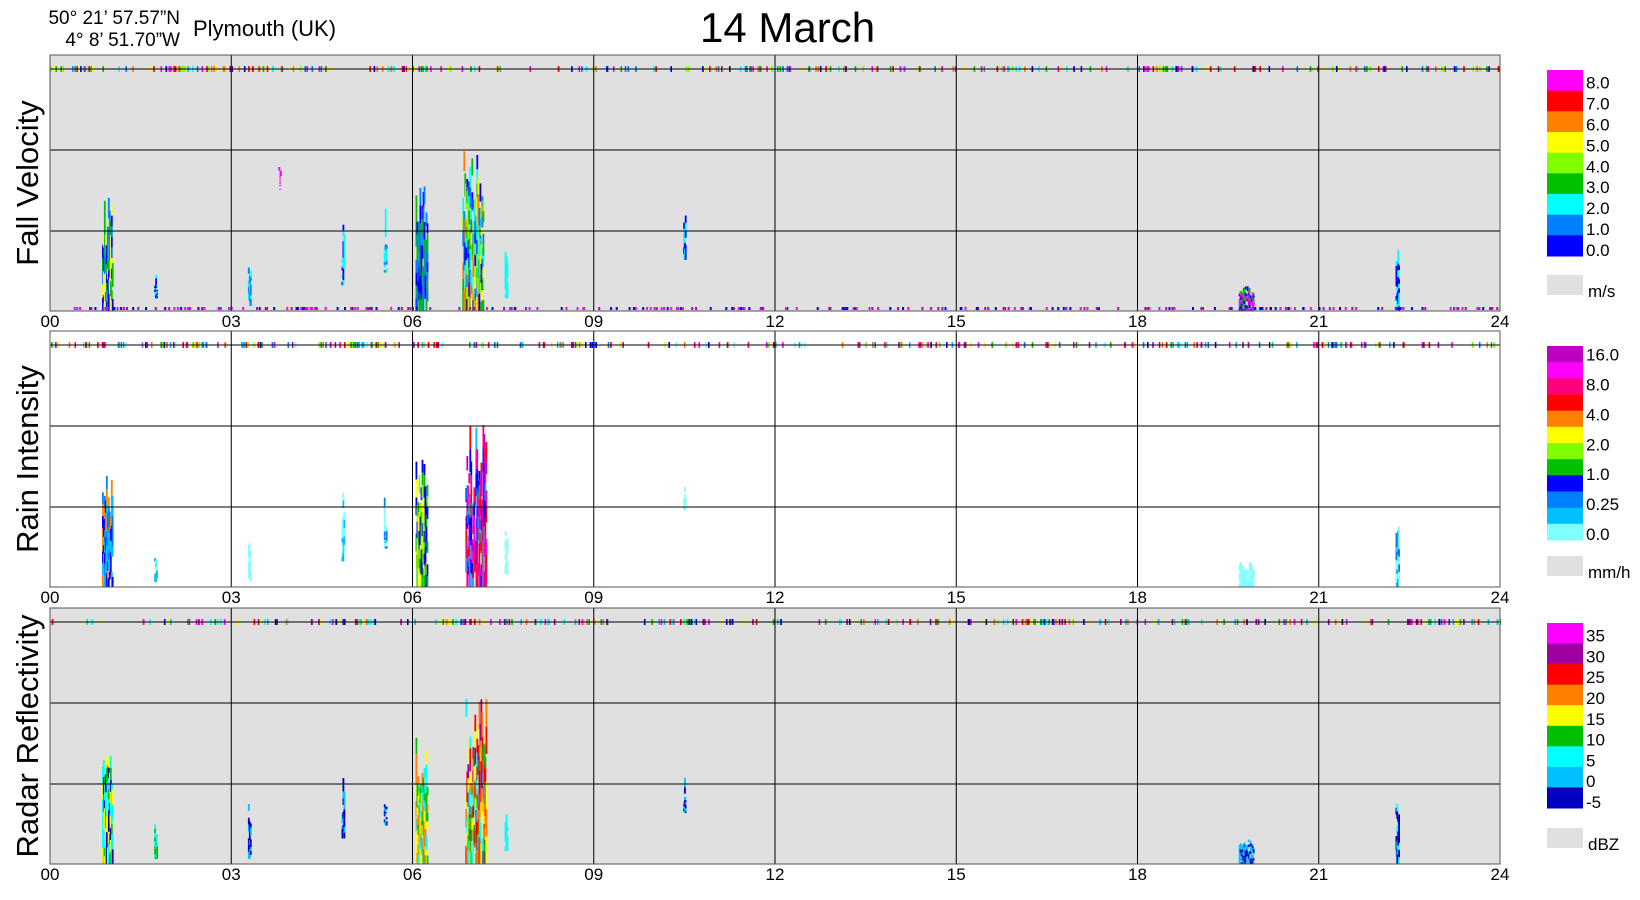 This screenshot has width=1640, height=900. Describe the element at coordinates (1565, 285) in the screenshot. I see `colorbar-missing-swatch` at that location.